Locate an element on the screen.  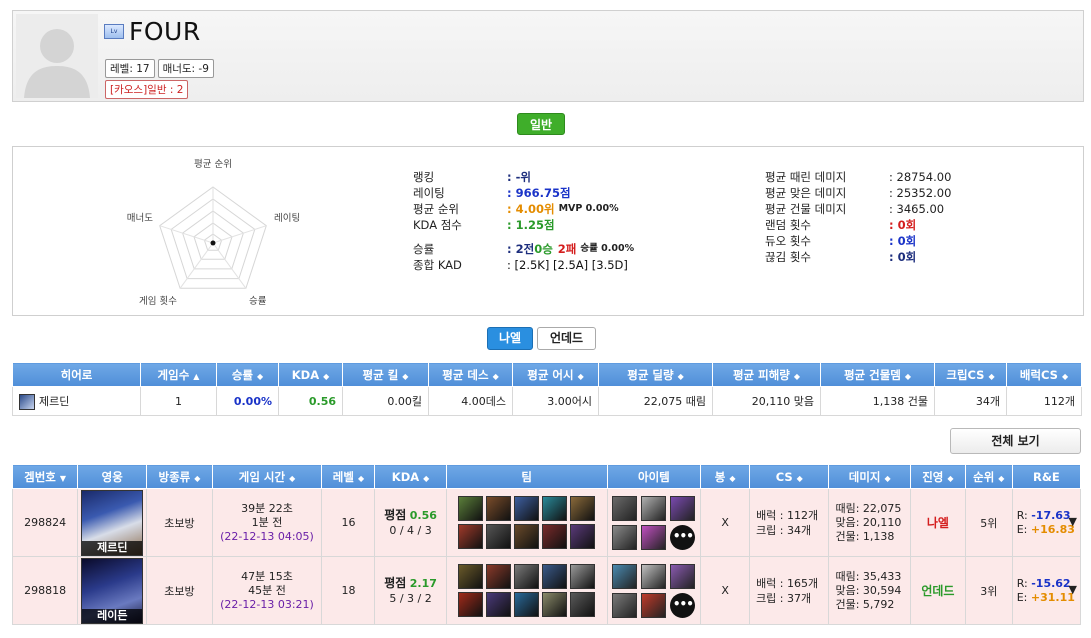
col-bong: 봉 ◆ is located at coordinates (725, 476).